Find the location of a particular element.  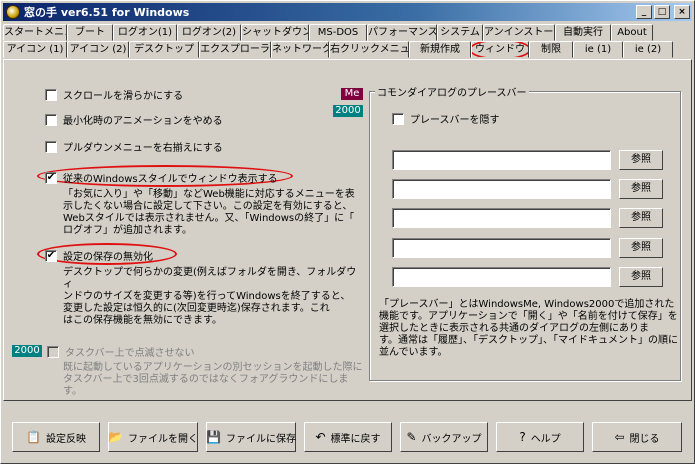

minimize-button: _ is located at coordinates (644, 12).